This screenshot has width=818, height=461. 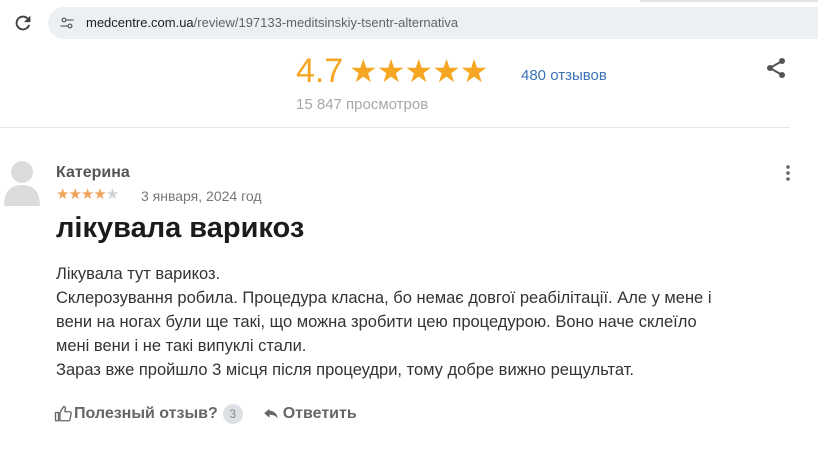 What do you see at coordinates (788, 173) in the screenshot?
I see `more-vertical-icon` at bounding box center [788, 173].